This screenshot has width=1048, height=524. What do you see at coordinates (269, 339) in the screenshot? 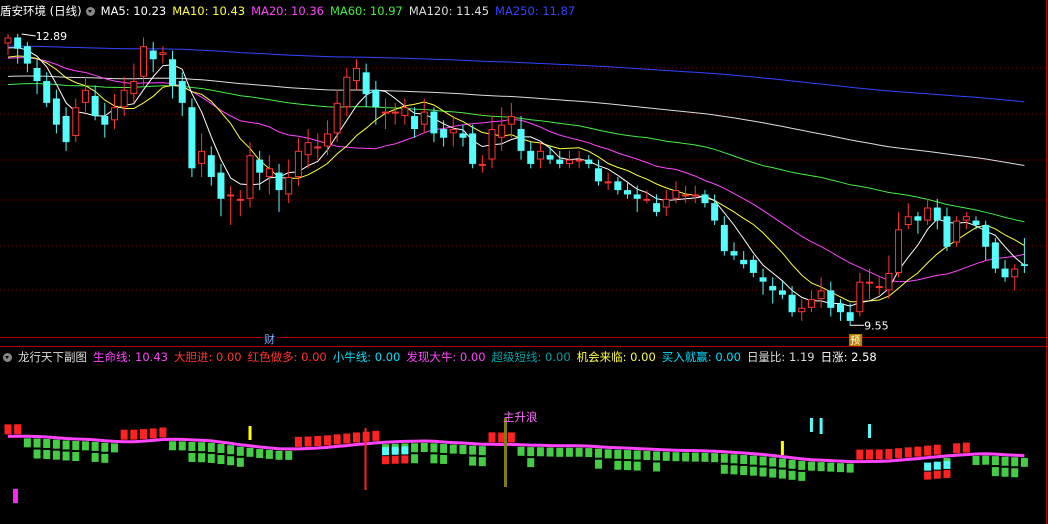
I see `finance-marker: 财` at bounding box center [269, 339].